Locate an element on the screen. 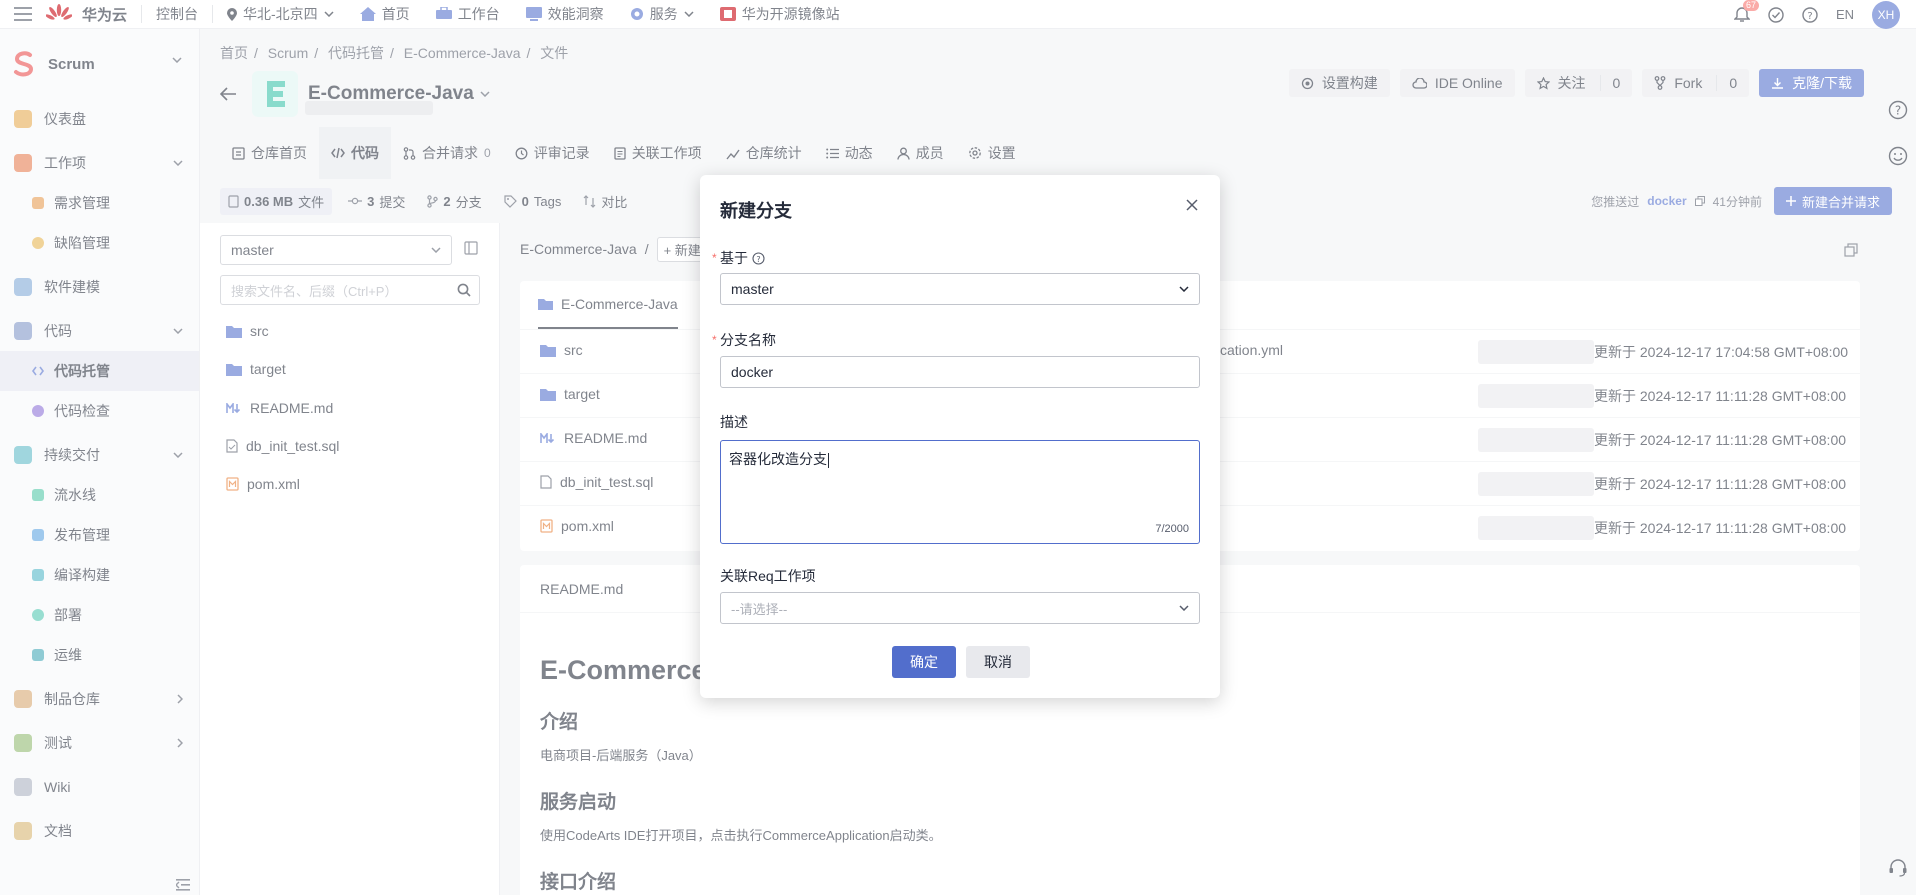 The width and height of the screenshot is (1916, 895). description-text: 描述 is located at coordinates (734, 422).